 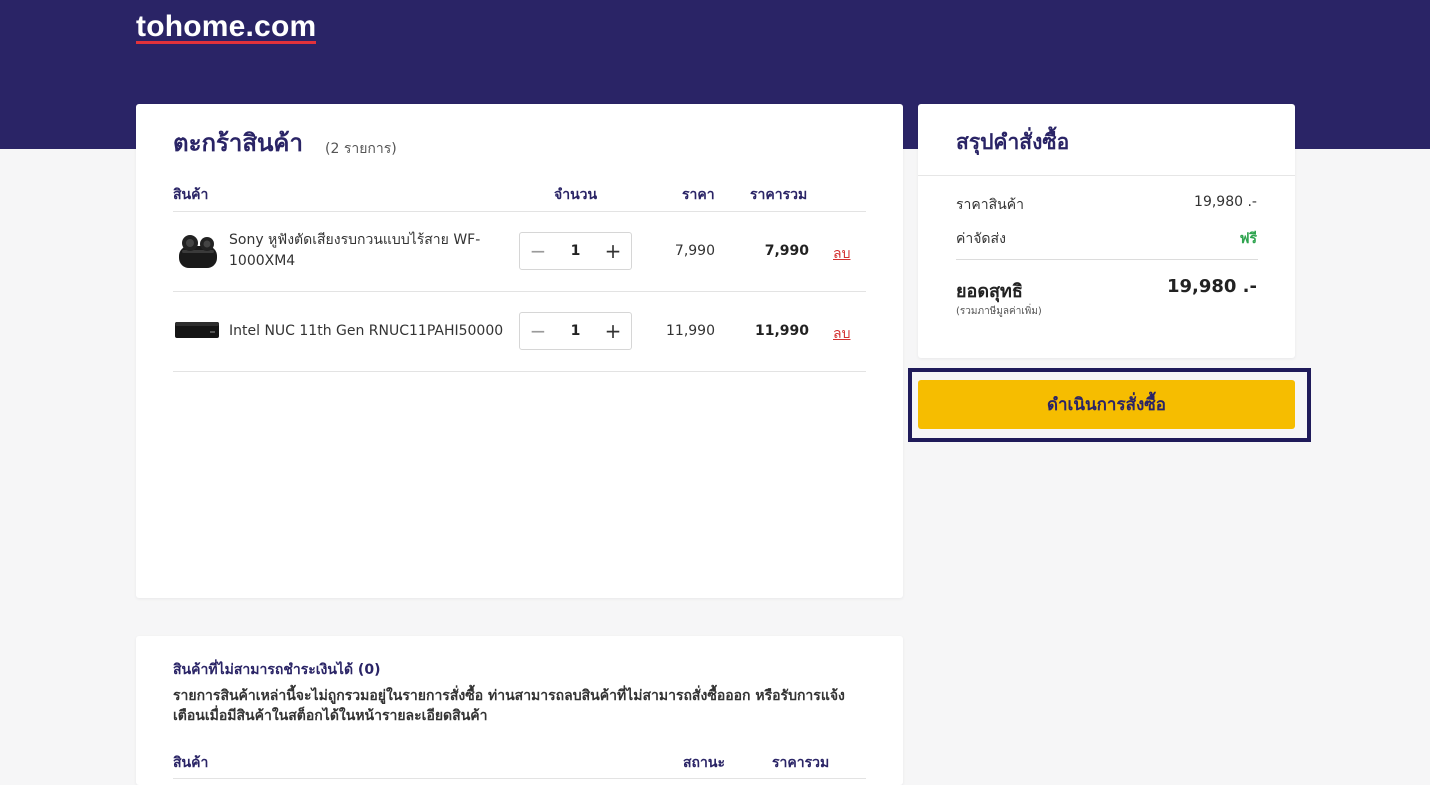 What do you see at coordinates (238, 143) in the screenshot?
I see `cart-title: ตะกร้าสินค้า` at bounding box center [238, 143].